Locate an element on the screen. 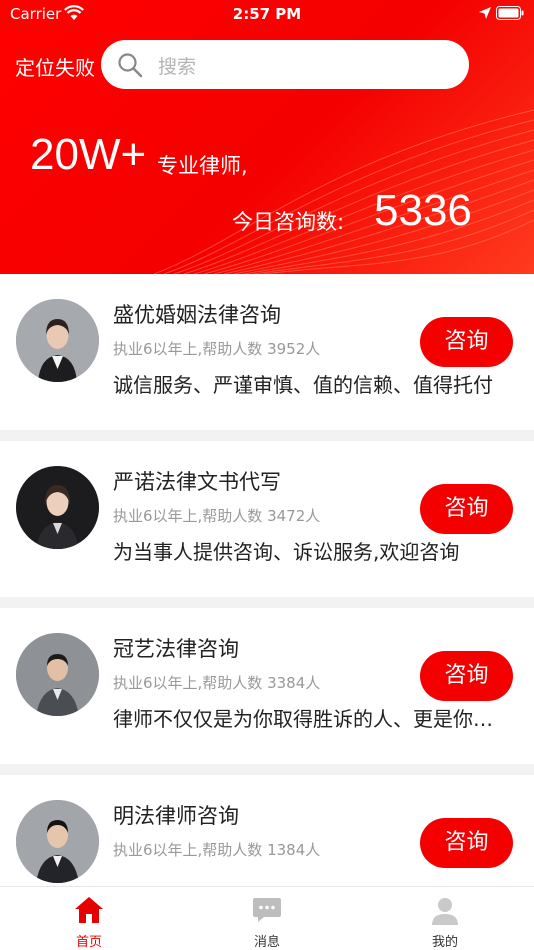 This screenshot has height=950, width=534. location-button: 定位失败 is located at coordinates (55, 66).